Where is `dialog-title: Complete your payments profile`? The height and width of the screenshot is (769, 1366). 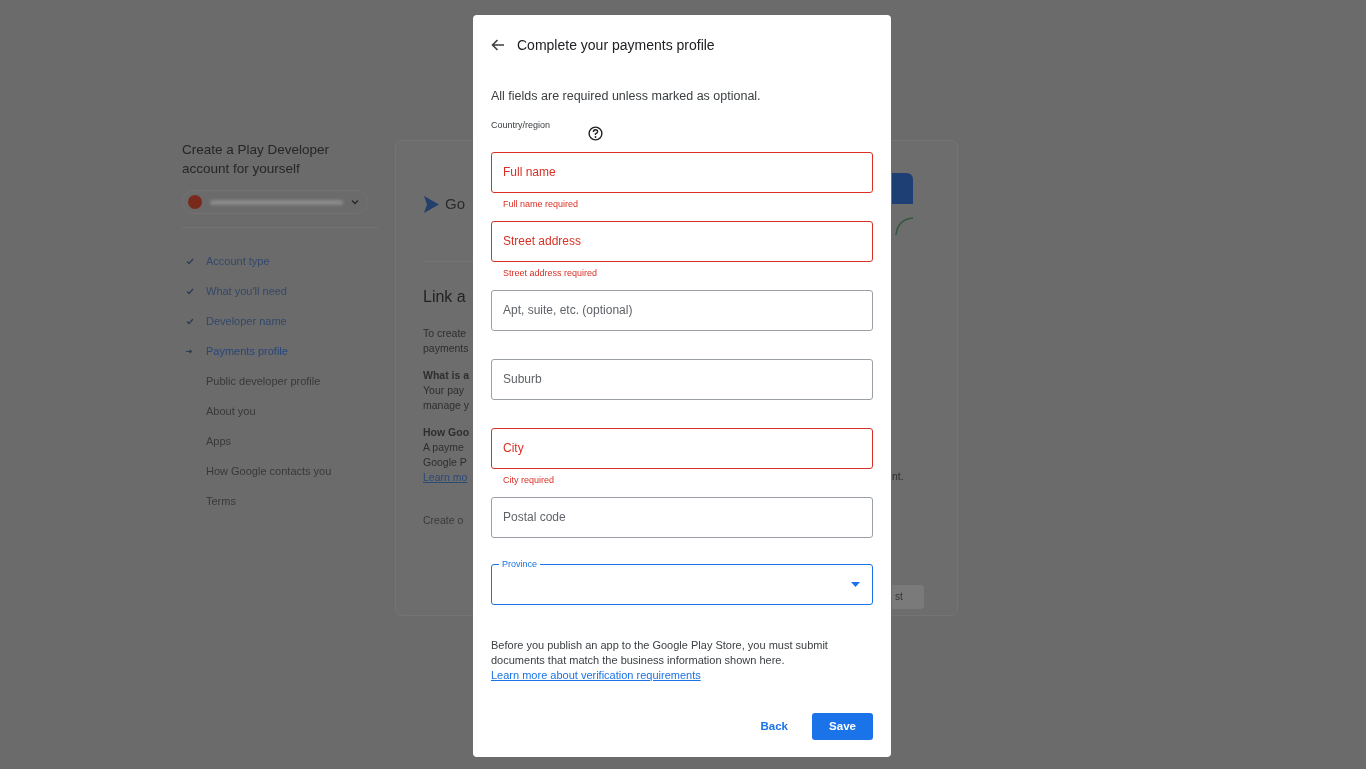 dialog-title: Complete your payments profile is located at coordinates (616, 45).